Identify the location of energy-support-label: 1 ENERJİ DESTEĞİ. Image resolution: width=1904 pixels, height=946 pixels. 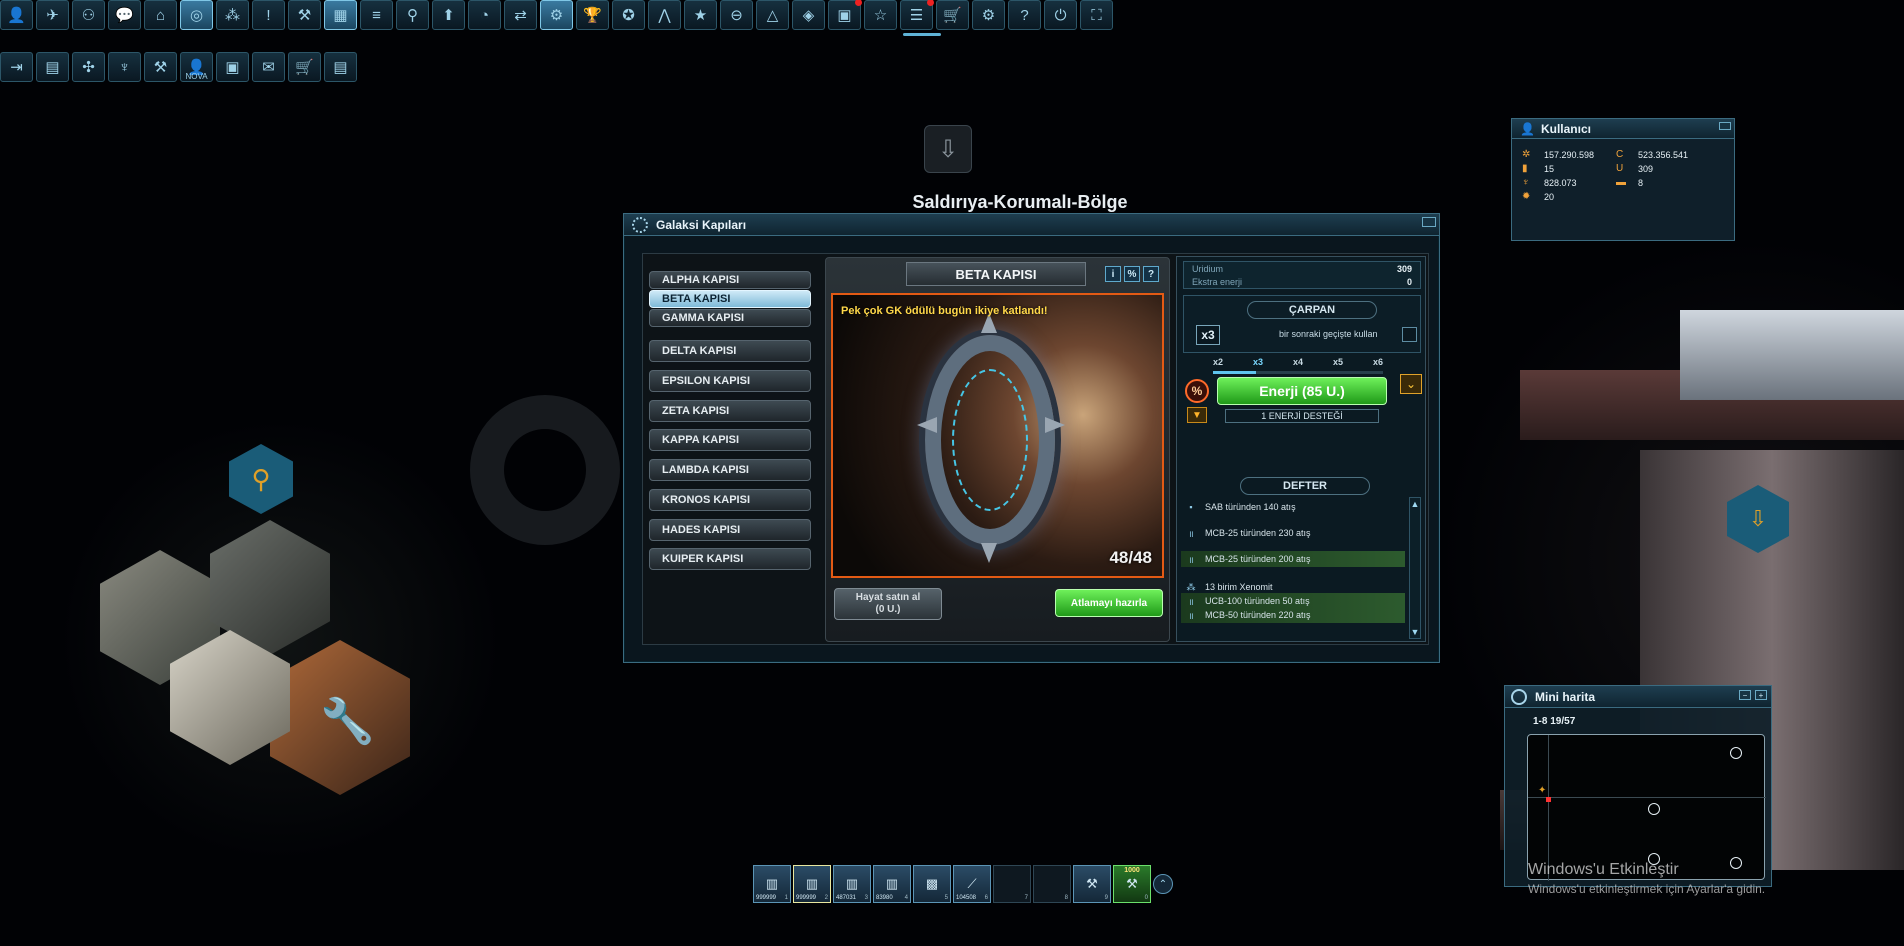
(1302, 416).